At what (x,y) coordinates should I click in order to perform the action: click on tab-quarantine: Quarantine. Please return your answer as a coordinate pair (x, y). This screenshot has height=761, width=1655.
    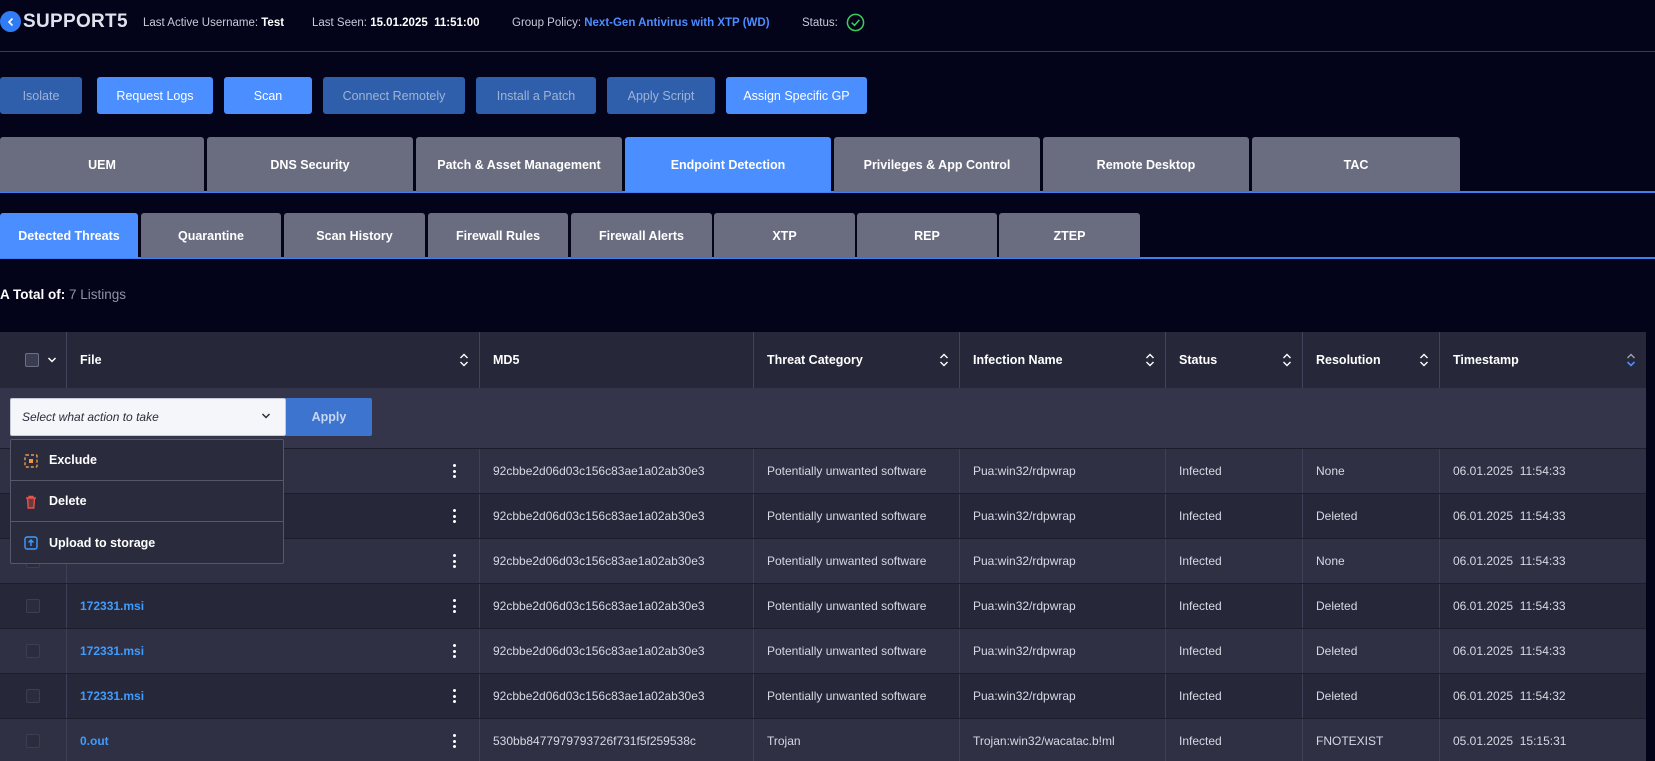
    Looking at the image, I should click on (211, 235).